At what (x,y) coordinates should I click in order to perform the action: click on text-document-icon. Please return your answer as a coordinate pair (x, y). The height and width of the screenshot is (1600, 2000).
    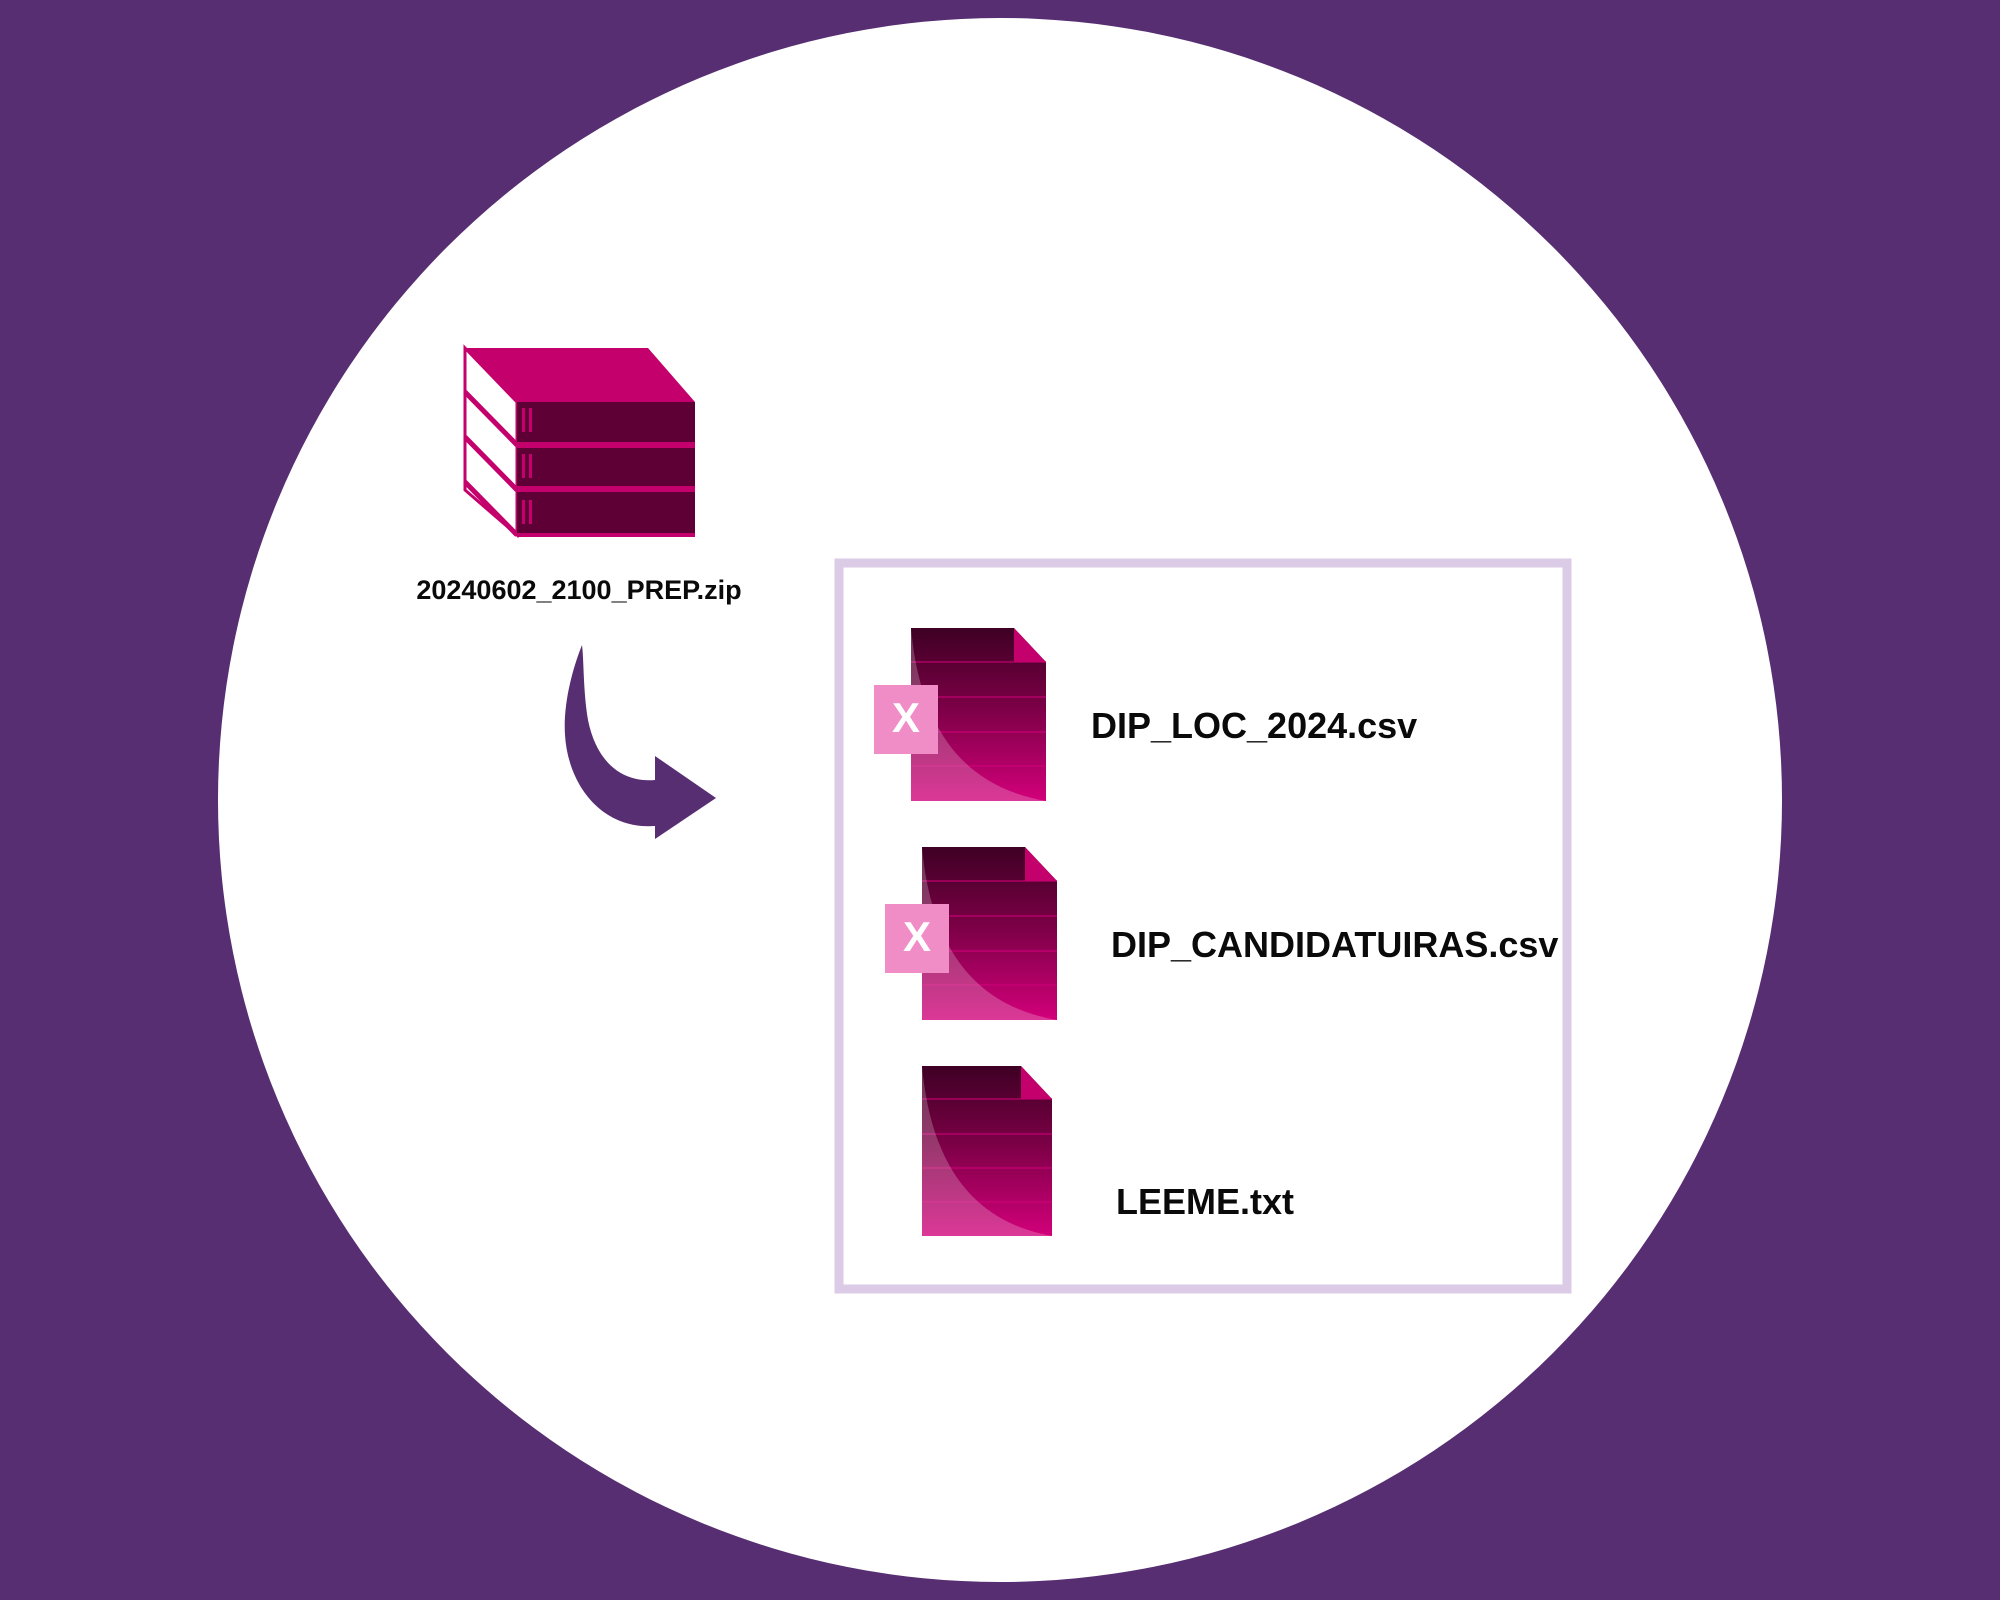
    Looking at the image, I should click on (987, 1151).